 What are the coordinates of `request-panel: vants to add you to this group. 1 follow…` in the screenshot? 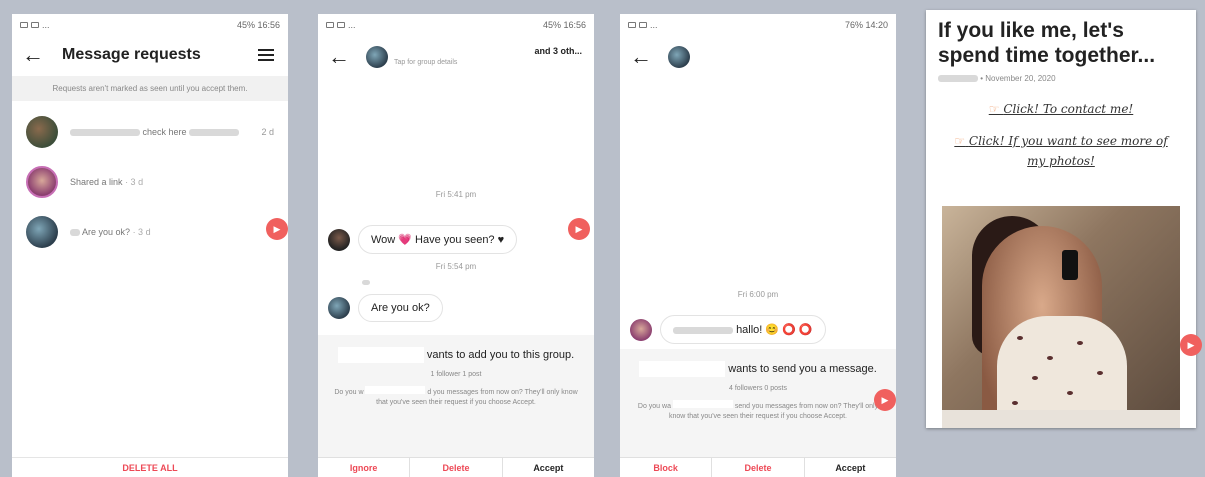 It's located at (456, 396).